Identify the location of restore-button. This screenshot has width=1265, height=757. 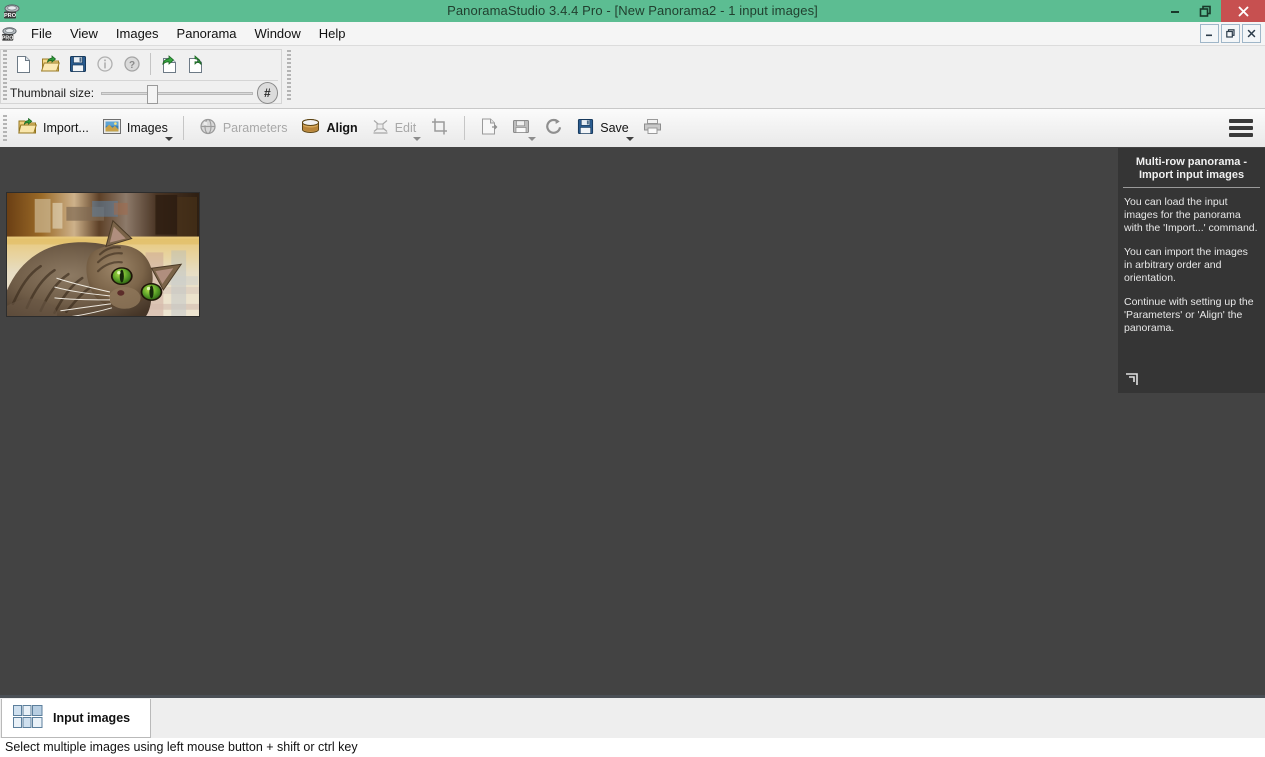
(1205, 11).